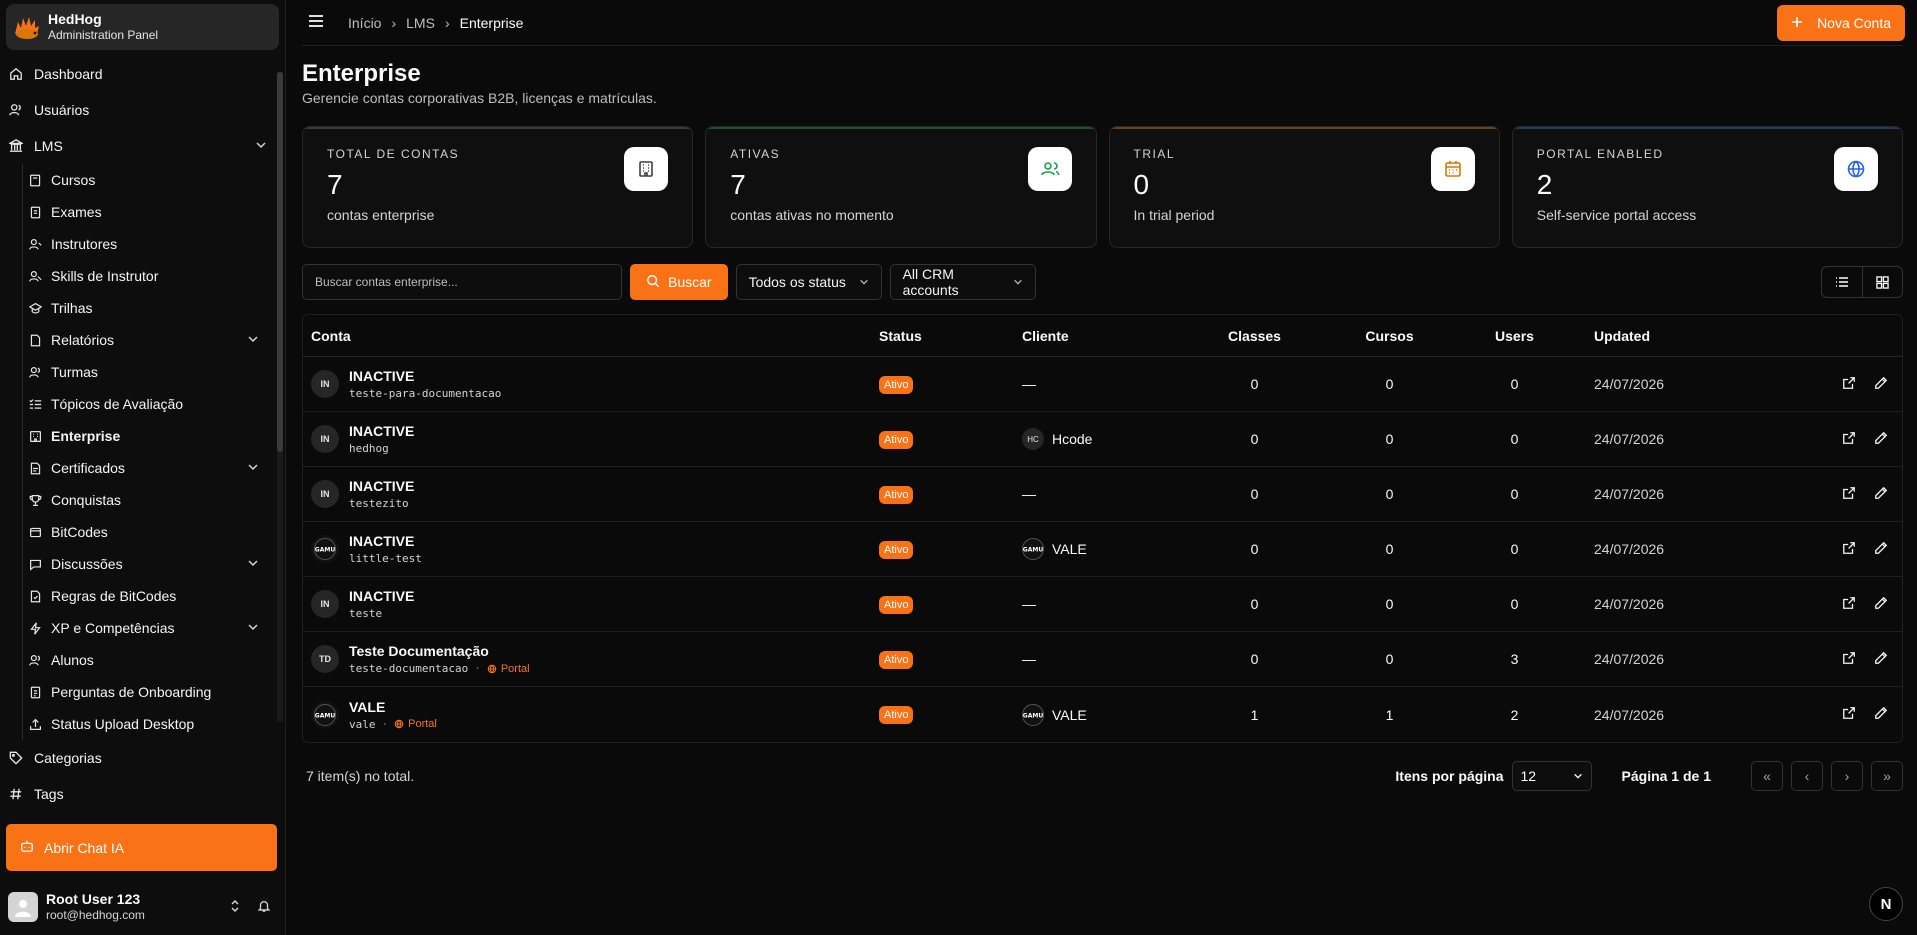 The image size is (1917, 935). I want to click on sidebar-item-status-upload-desktop: Status Upload Desktop, so click(151, 724).